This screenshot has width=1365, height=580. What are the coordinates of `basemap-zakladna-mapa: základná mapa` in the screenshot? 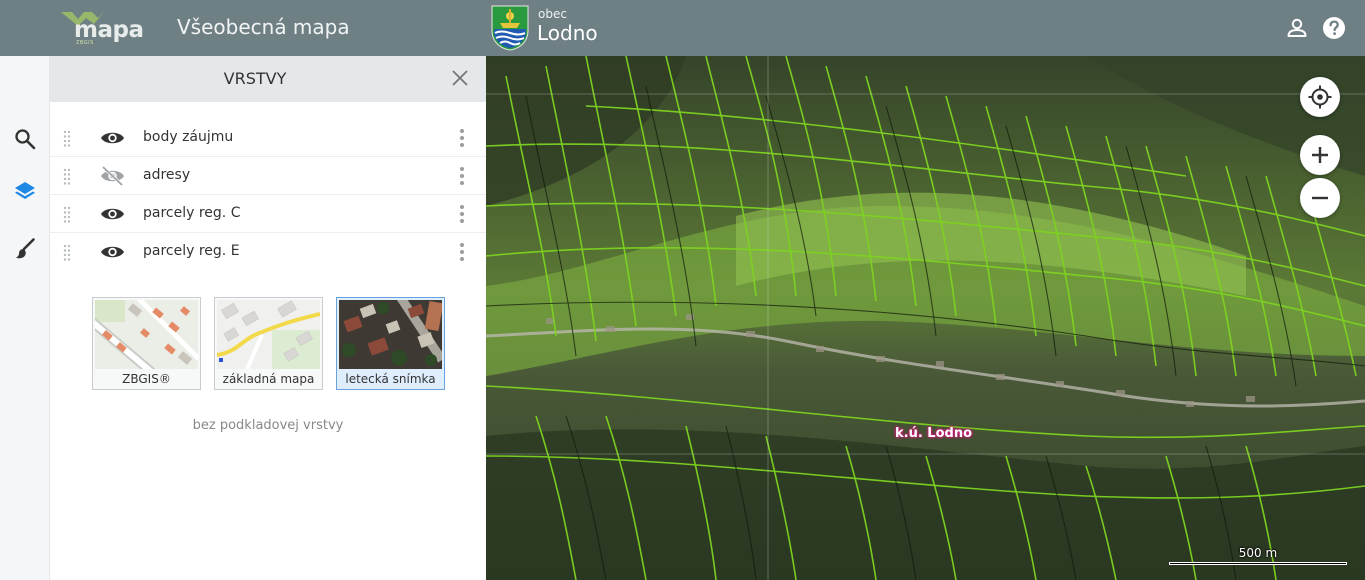 It's located at (268, 343).